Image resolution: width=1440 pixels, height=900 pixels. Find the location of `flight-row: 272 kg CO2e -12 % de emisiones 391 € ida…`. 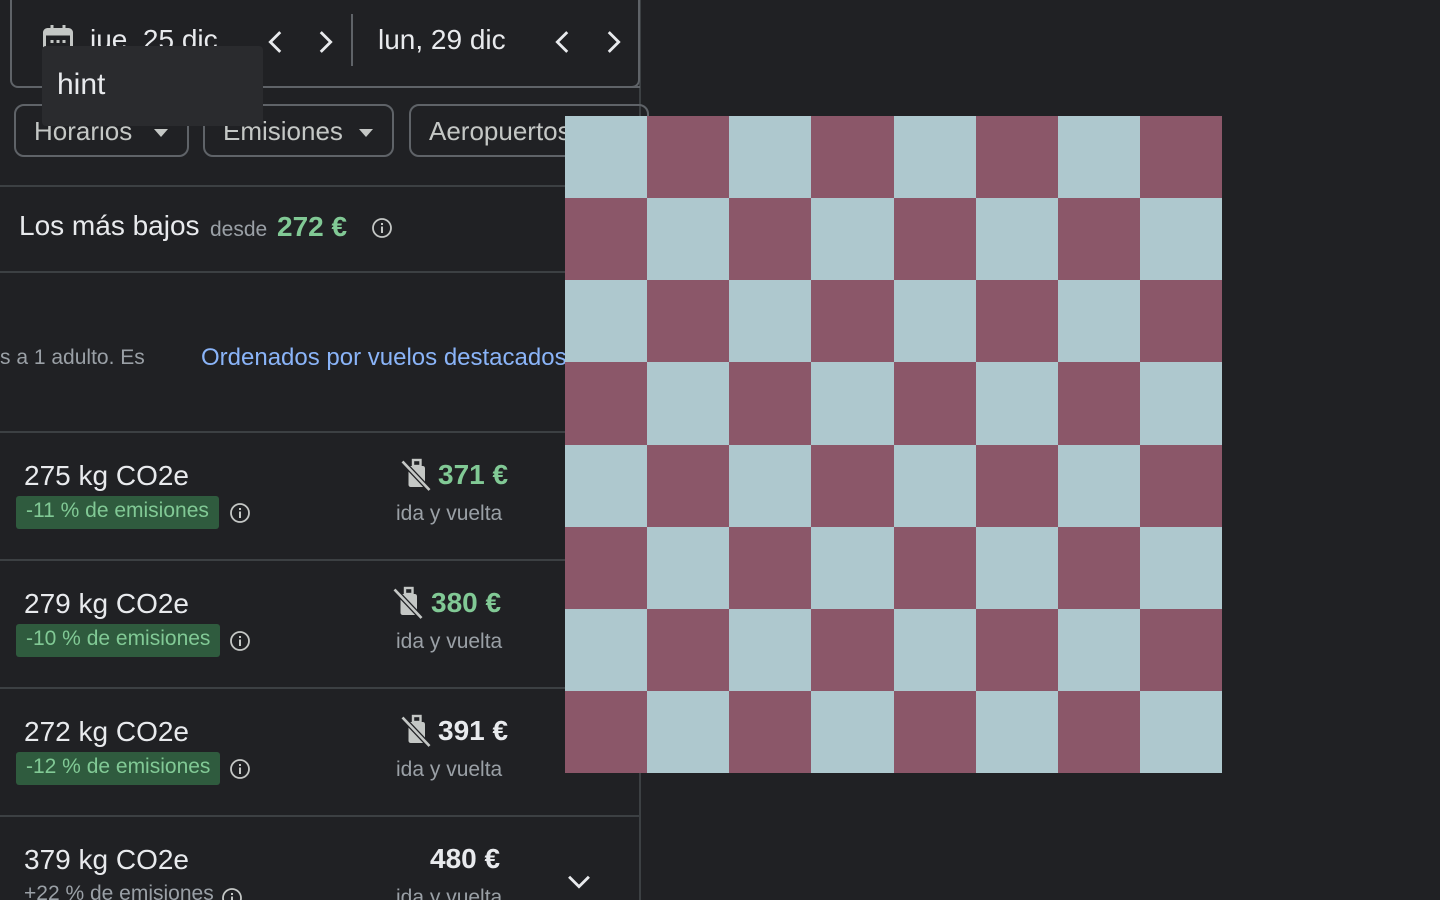

flight-row: 272 kg CO2e -12 % de emisiones 391 € ida… is located at coordinates (320, 752).